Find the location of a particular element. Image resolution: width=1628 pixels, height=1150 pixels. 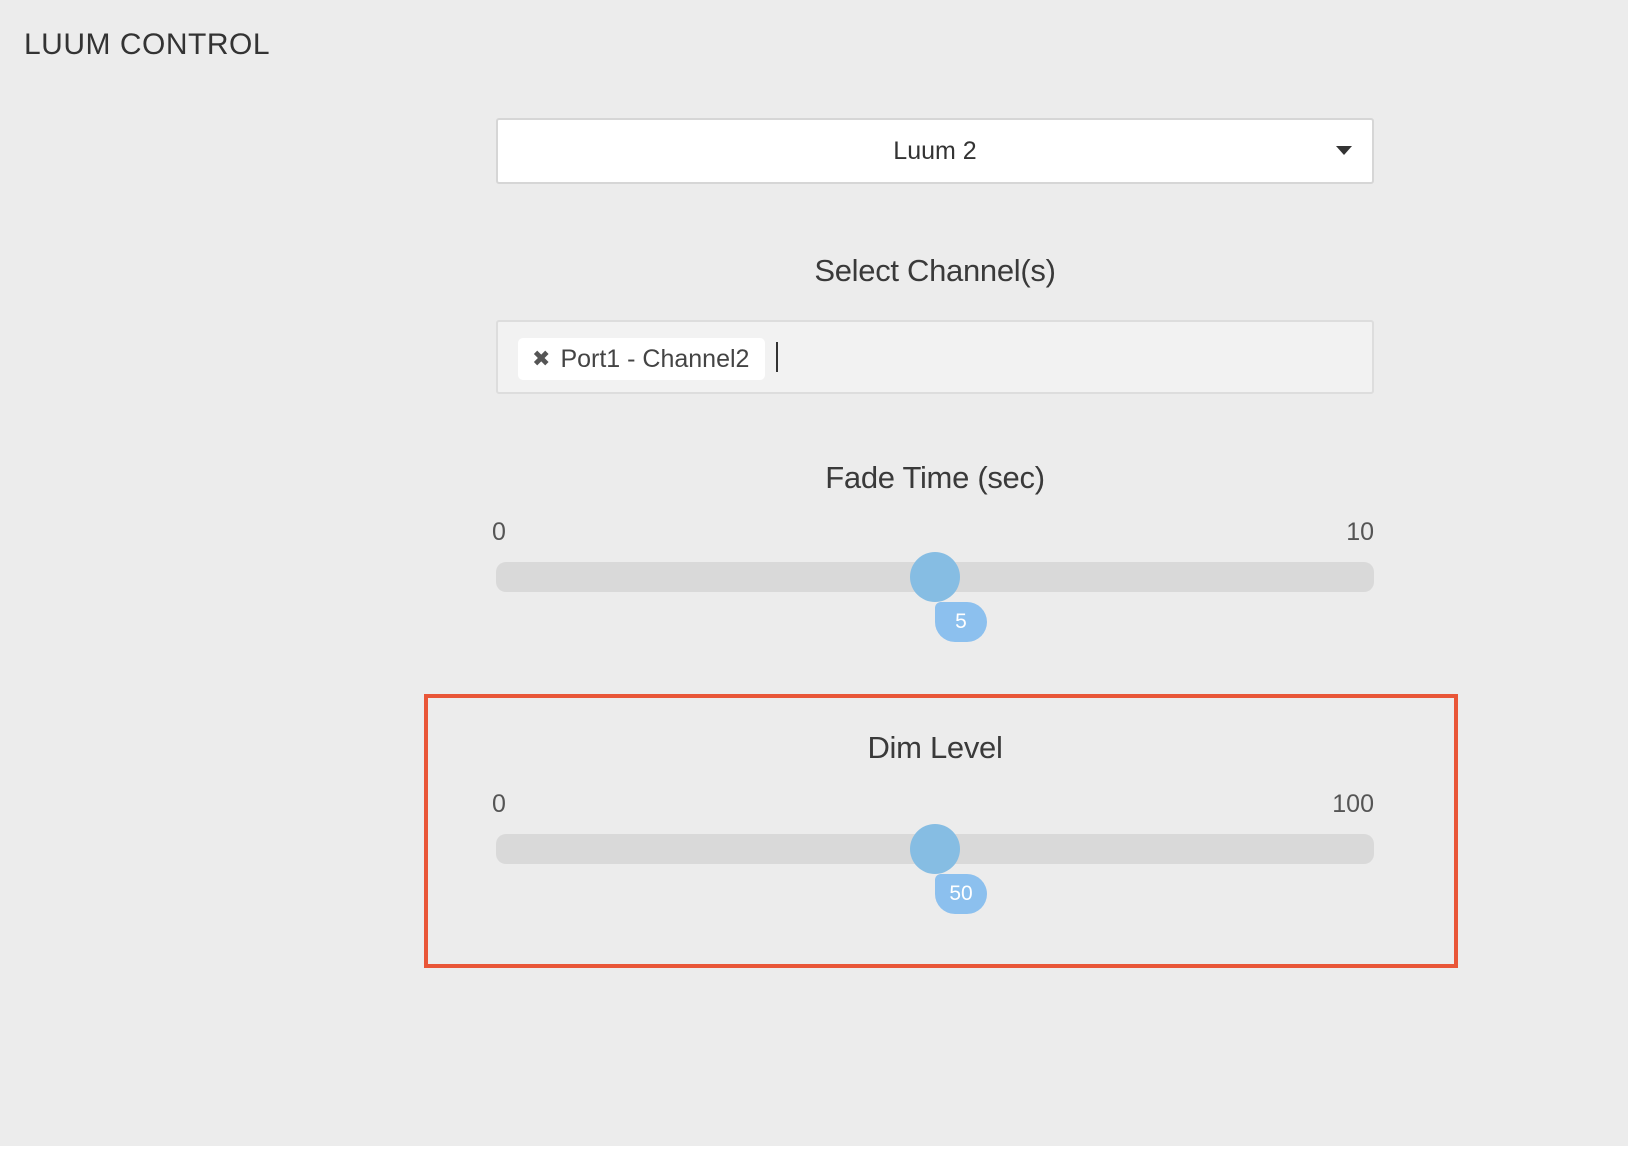

dim-level-value-badge: 50 is located at coordinates (961, 894).